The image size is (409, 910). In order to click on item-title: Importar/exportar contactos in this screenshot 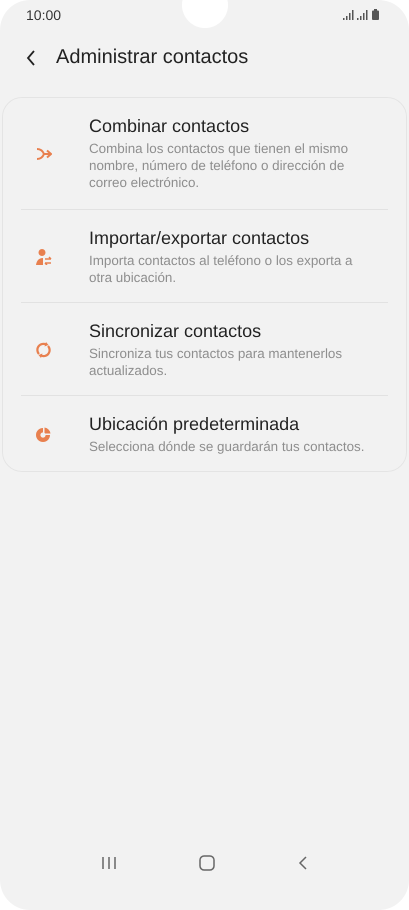, I will do `click(231, 238)`.